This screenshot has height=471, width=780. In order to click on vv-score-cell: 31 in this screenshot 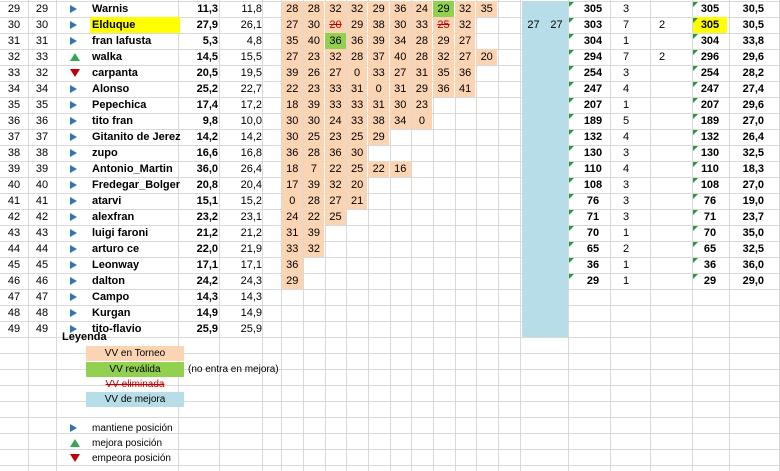, I will do `click(400, 89)`.